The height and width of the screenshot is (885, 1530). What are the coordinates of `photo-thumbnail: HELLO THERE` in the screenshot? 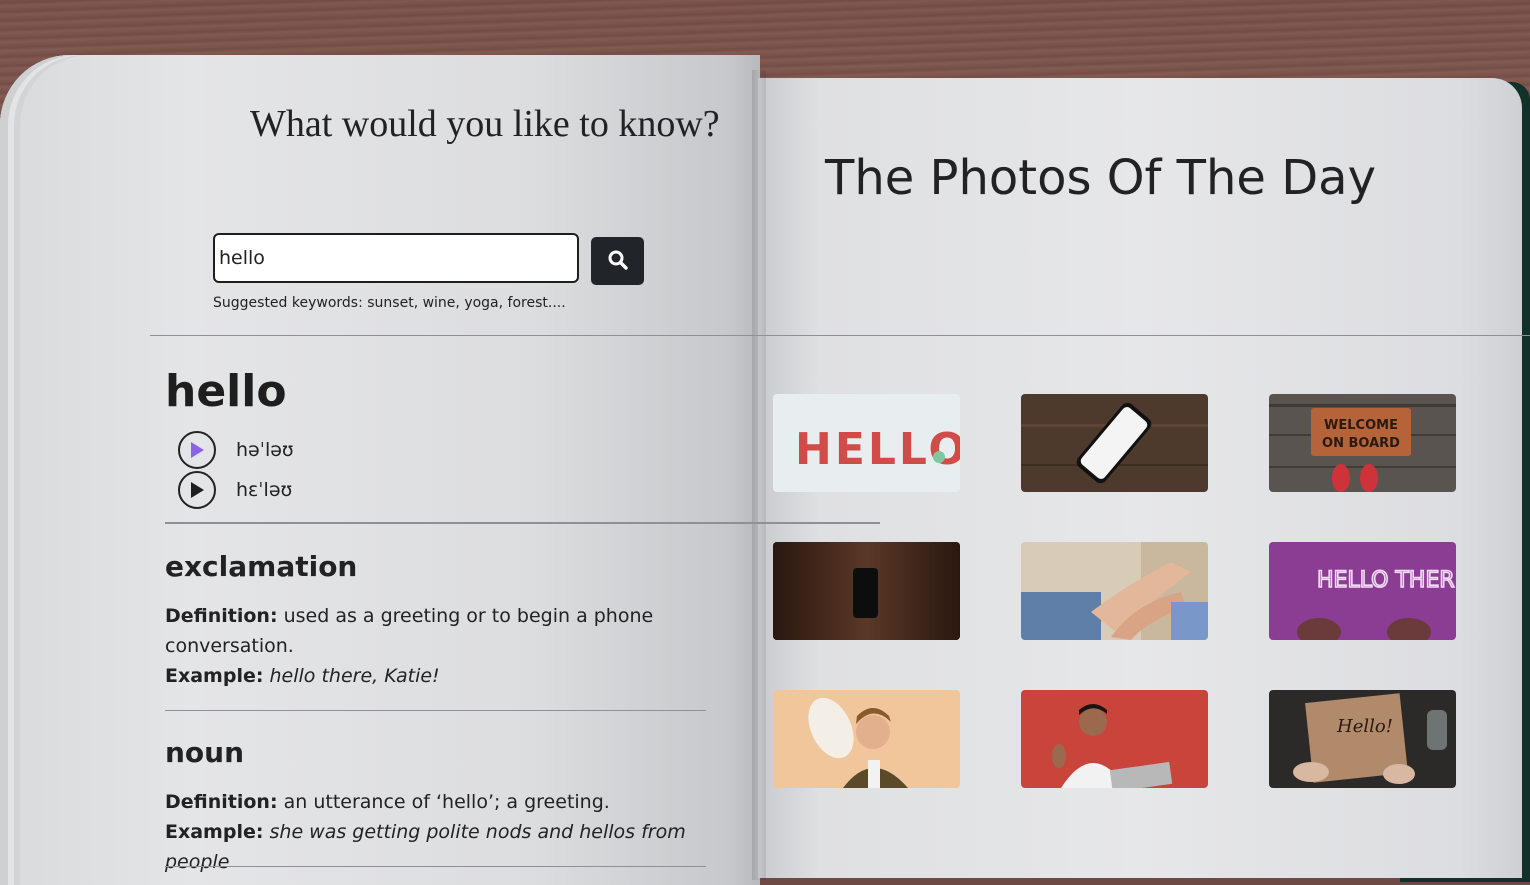 It's located at (1362, 591).